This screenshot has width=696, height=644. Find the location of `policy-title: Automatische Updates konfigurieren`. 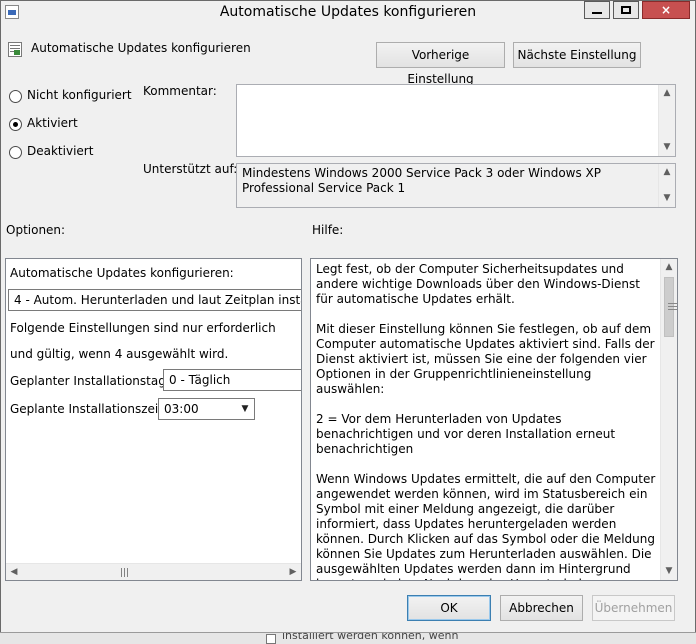

policy-title: Automatische Updates konfigurieren is located at coordinates (141, 48).